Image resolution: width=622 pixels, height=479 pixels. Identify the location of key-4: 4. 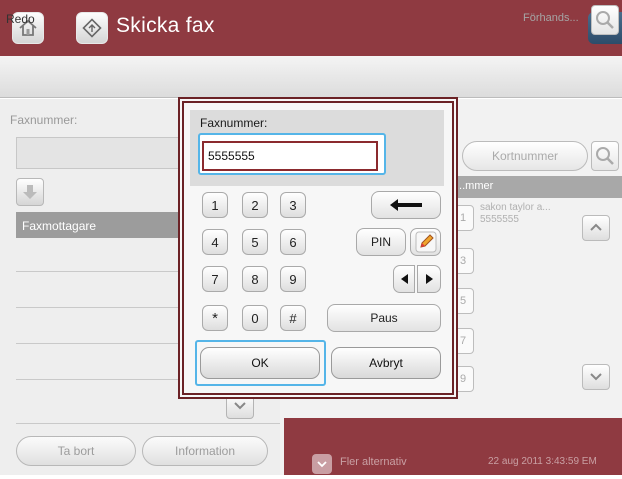
(215, 242).